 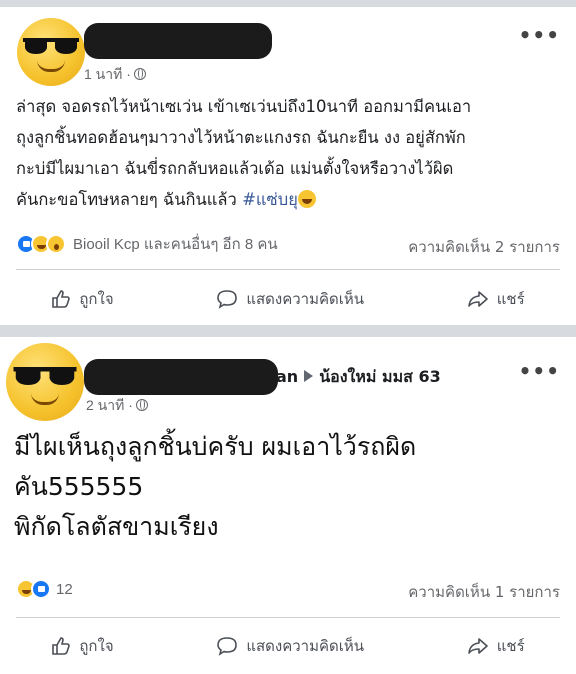 What do you see at coordinates (309, 376) in the screenshot?
I see `arrow-right-icon` at bounding box center [309, 376].